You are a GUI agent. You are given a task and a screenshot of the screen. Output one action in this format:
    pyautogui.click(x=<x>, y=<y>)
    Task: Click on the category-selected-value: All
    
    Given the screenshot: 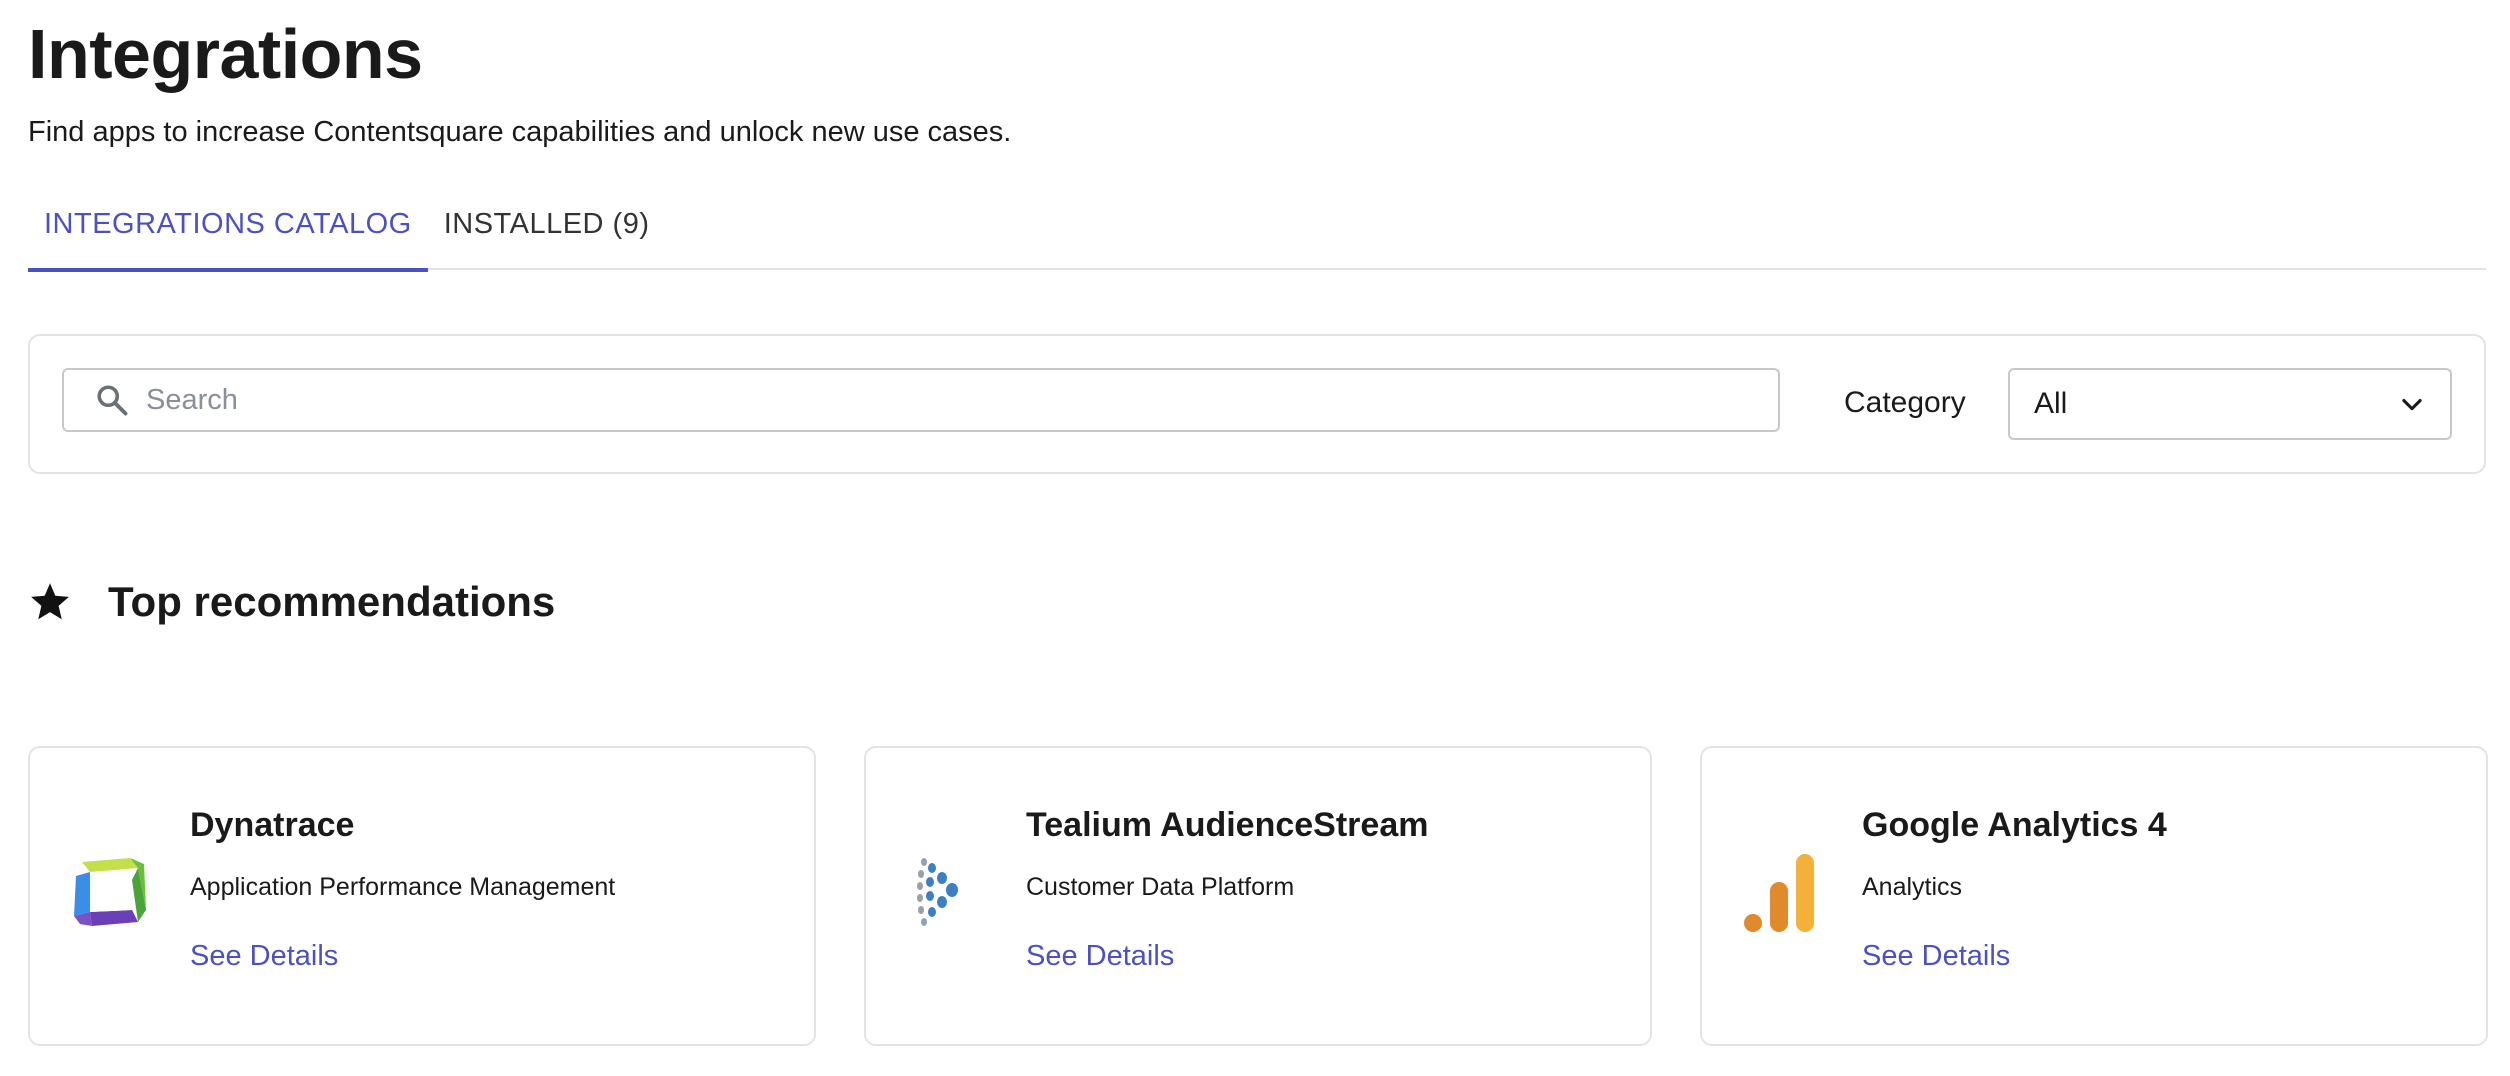 What is the action you would take?
    pyautogui.click(x=2051, y=403)
    